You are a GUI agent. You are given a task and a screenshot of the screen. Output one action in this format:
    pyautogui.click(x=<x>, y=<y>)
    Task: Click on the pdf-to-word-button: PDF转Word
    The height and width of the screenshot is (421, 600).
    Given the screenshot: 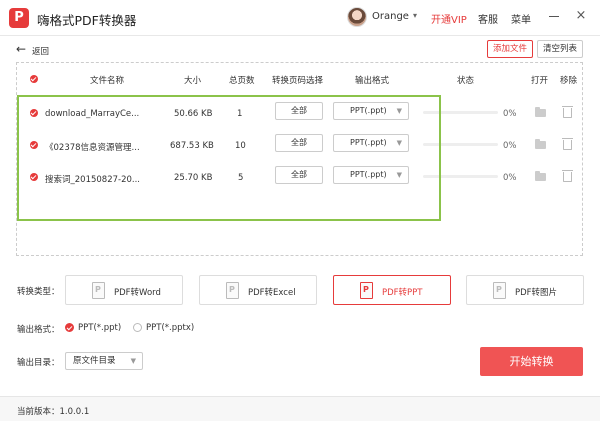 What is the action you would take?
    pyautogui.click(x=124, y=290)
    